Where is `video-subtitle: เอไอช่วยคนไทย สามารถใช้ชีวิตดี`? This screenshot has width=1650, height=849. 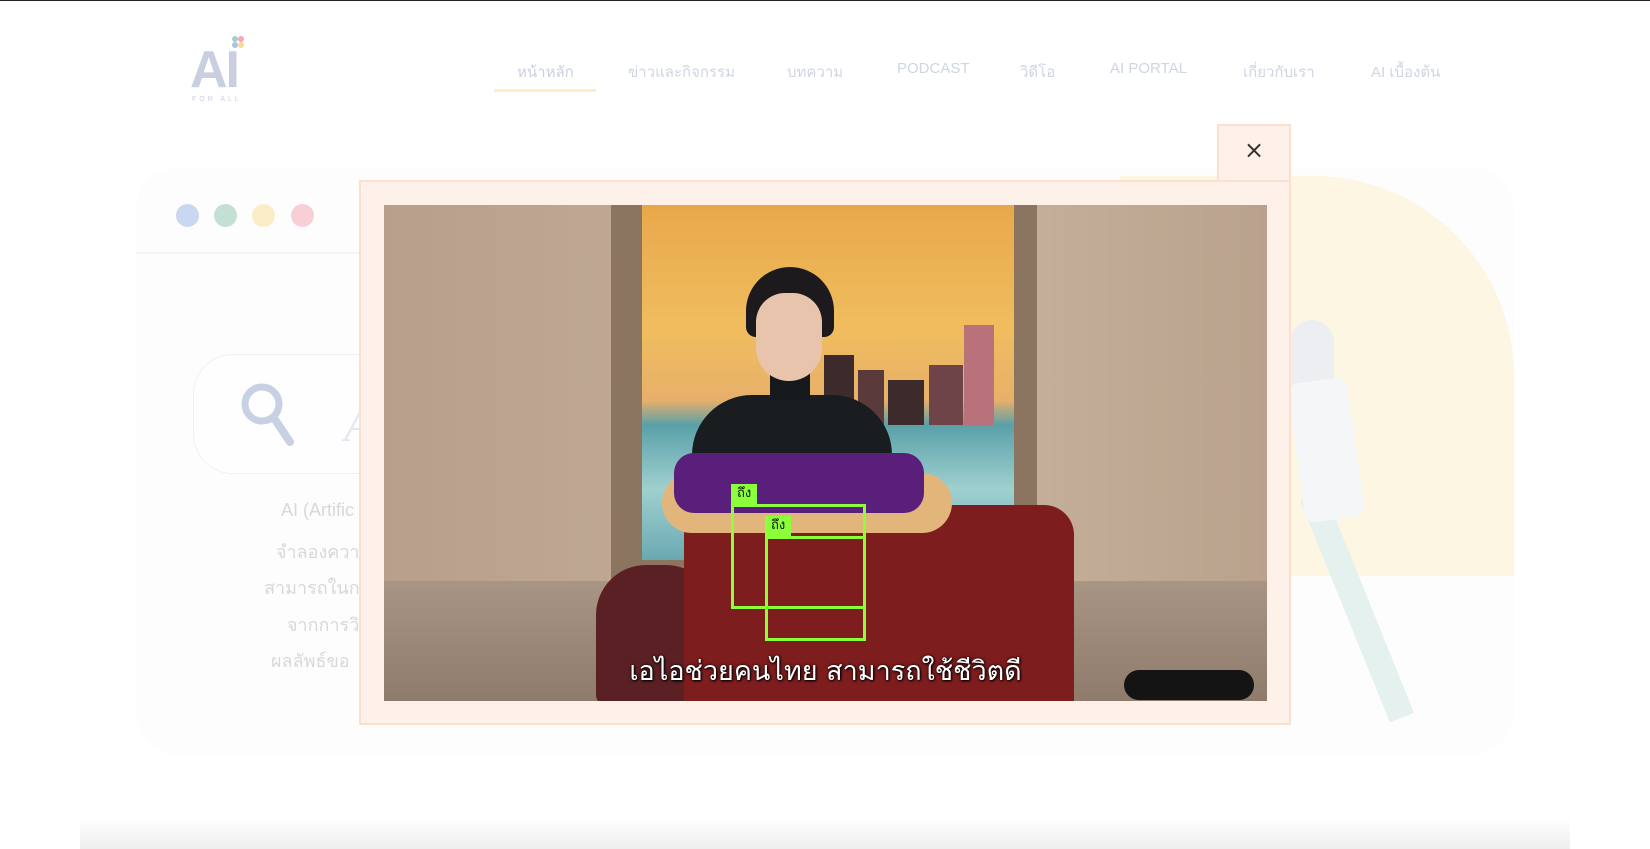
video-subtitle: เอไอช่วยคนไทย สามารถใช้ชีวิตดี is located at coordinates (825, 671).